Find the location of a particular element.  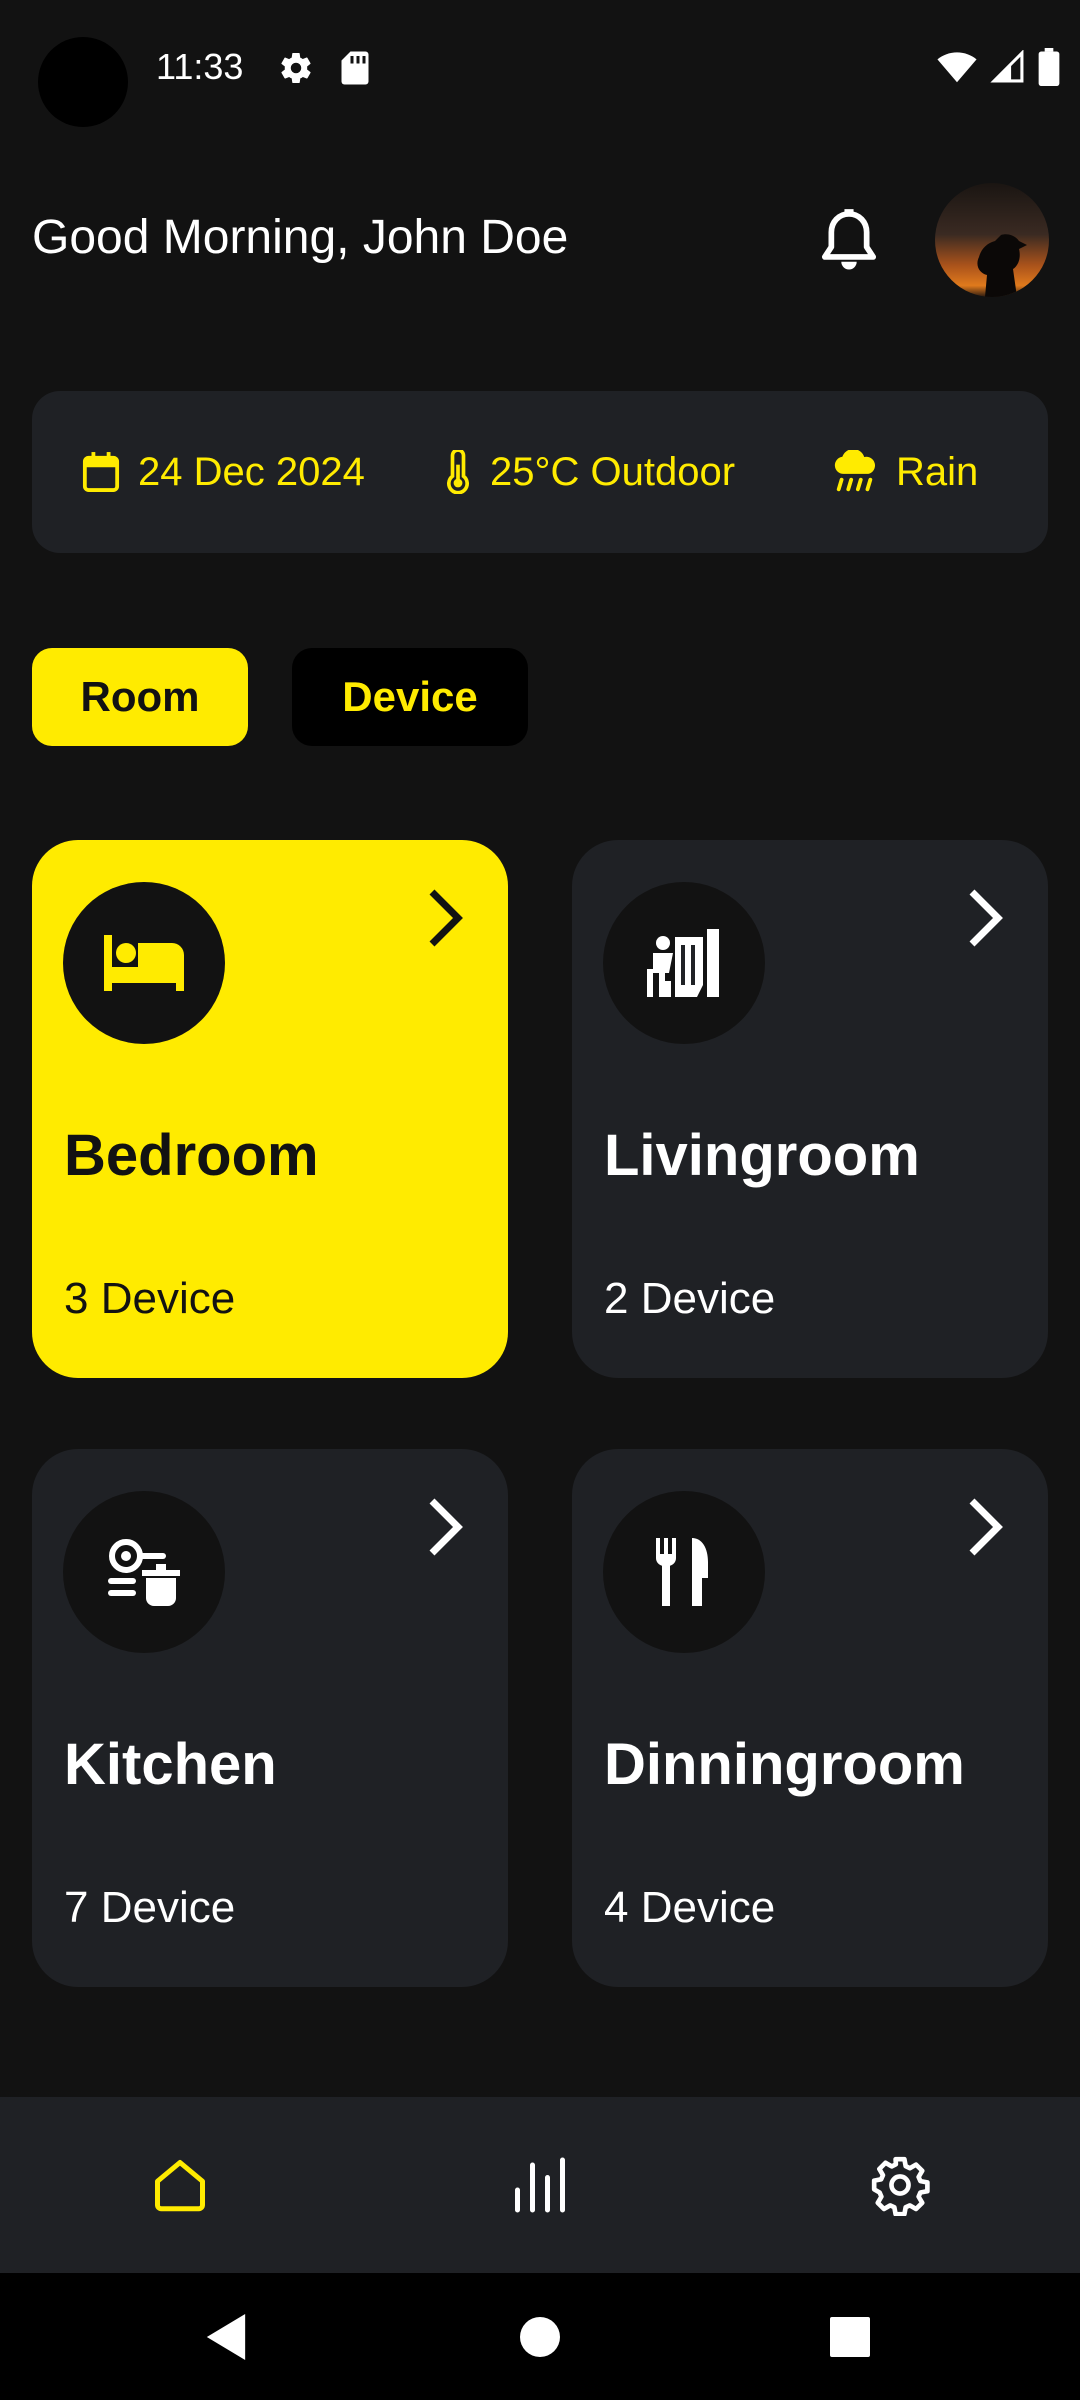

settings-icon is located at coordinates (900, 2186).